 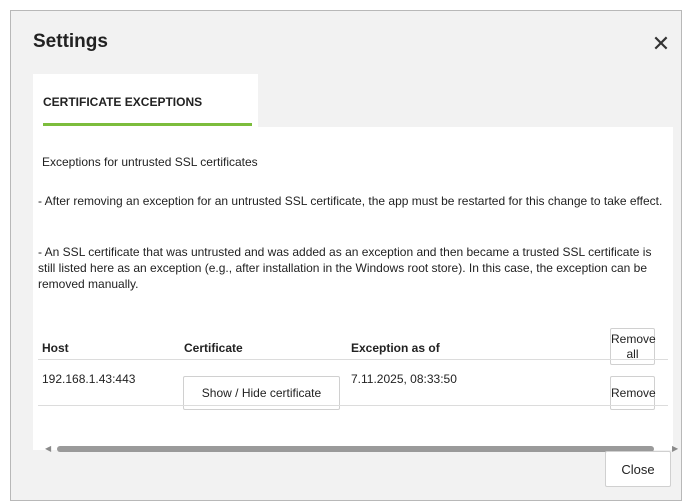 What do you see at coordinates (147, 124) in the screenshot?
I see `active-tab-indicator` at bounding box center [147, 124].